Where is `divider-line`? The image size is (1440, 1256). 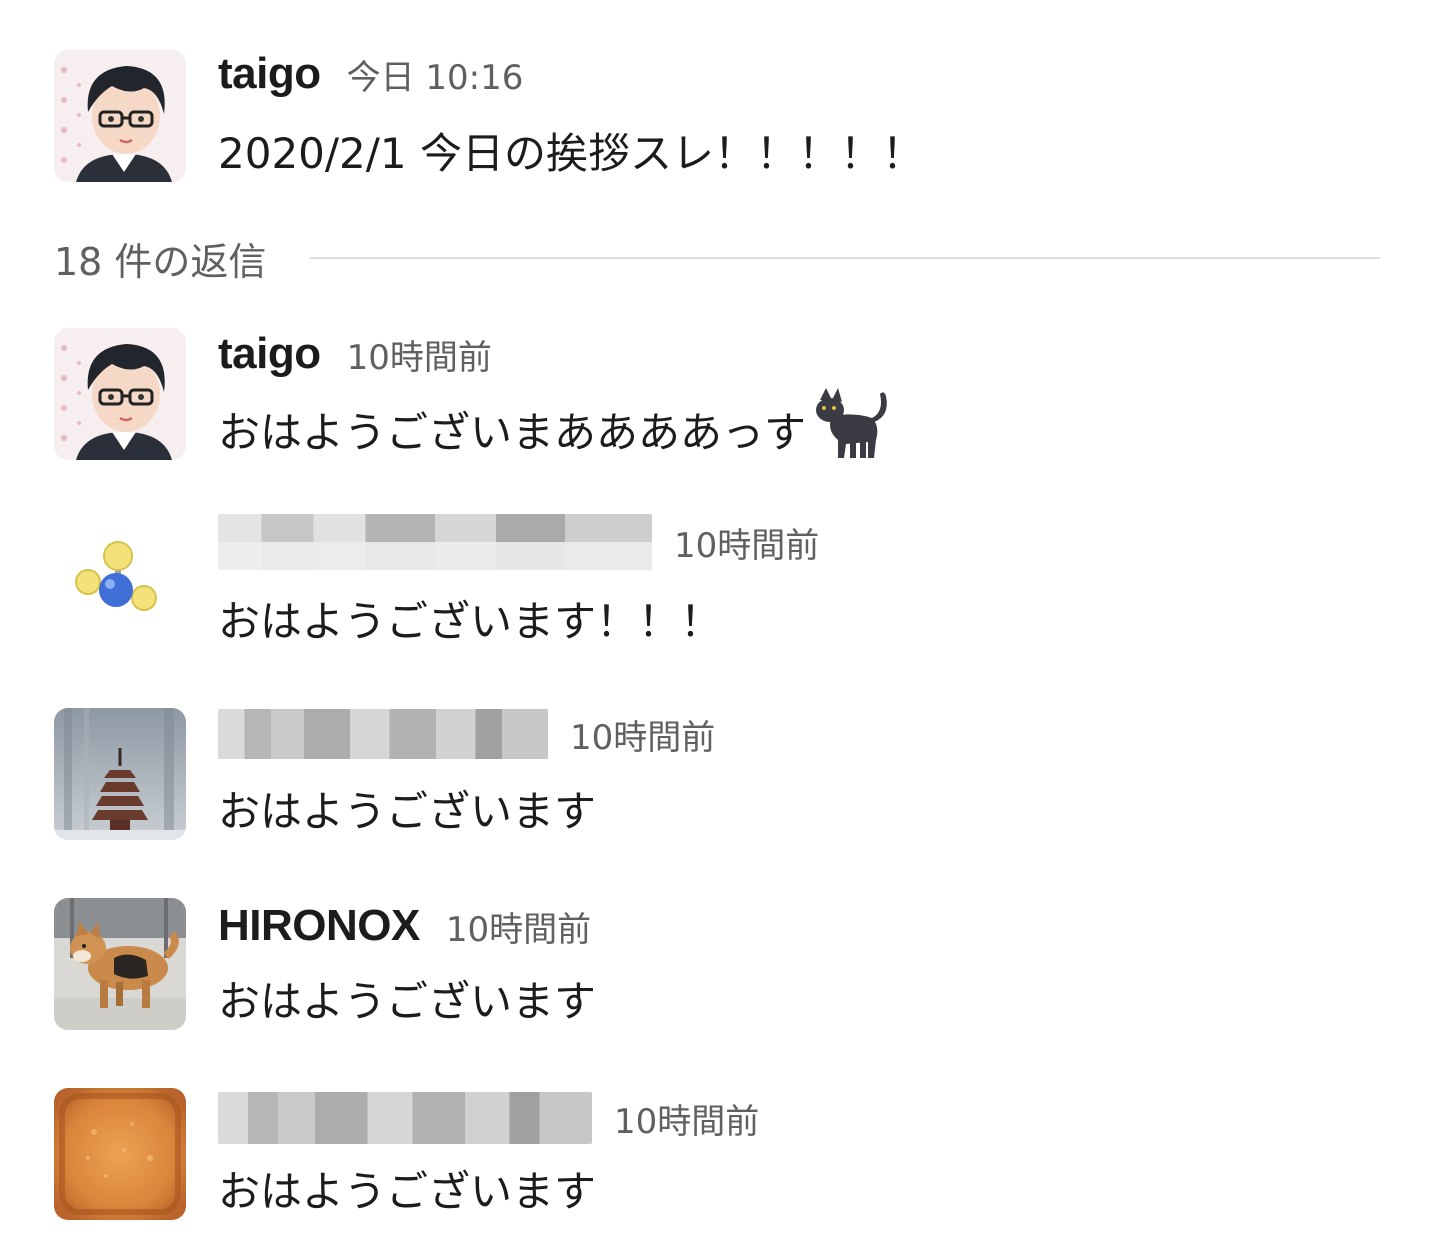 divider-line is located at coordinates (845, 258).